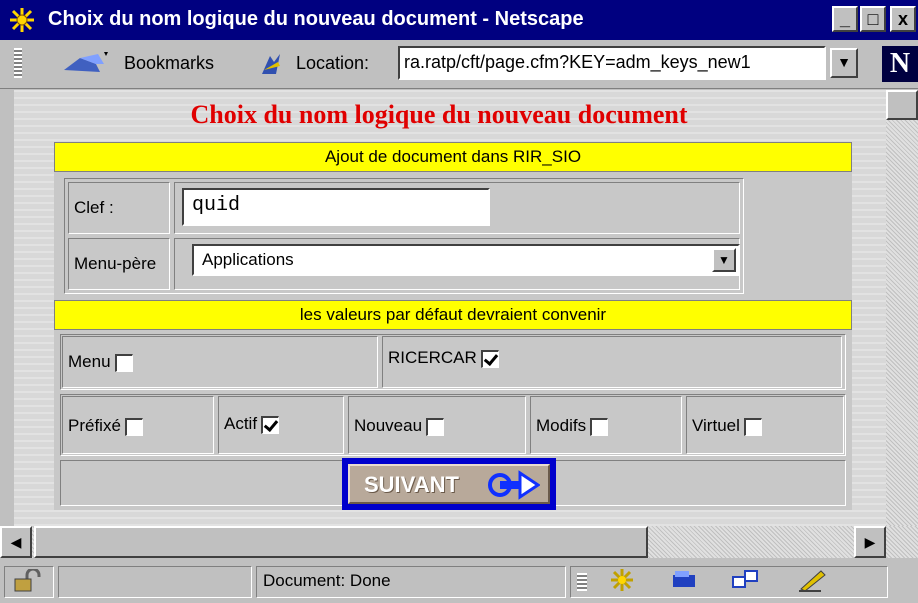  I want to click on url-dropdown-button: ▼, so click(844, 63).